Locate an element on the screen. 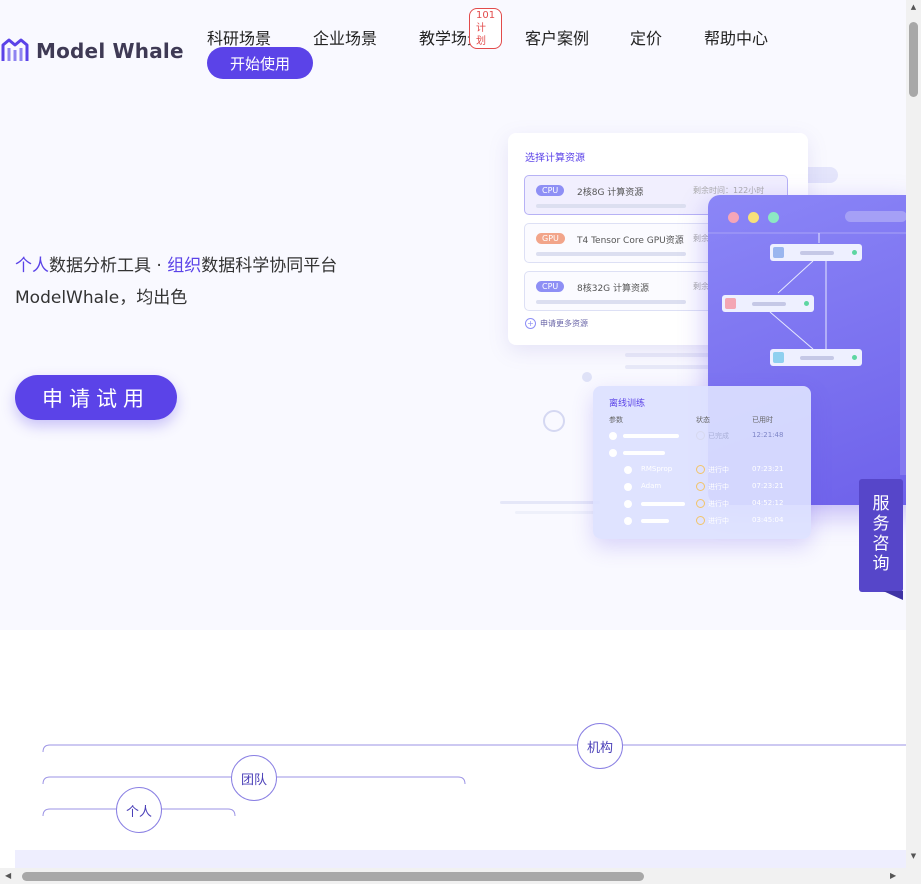 Image resolution: width=921 pixels, height=884 pixels. vertical-scrollbar: ▲ ▼ is located at coordinates (913, 434).